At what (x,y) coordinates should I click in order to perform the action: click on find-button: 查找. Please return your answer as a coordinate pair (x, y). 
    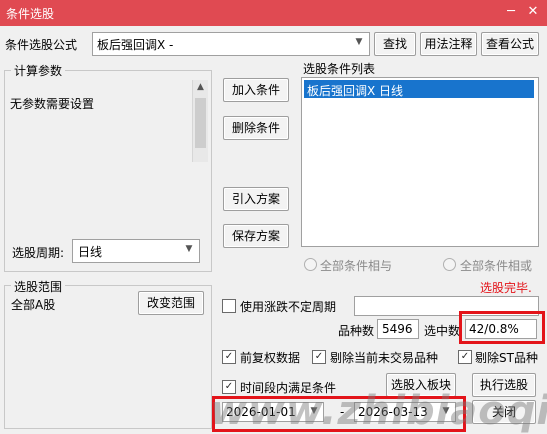
    Looking at the image, I should click on (395, 44).